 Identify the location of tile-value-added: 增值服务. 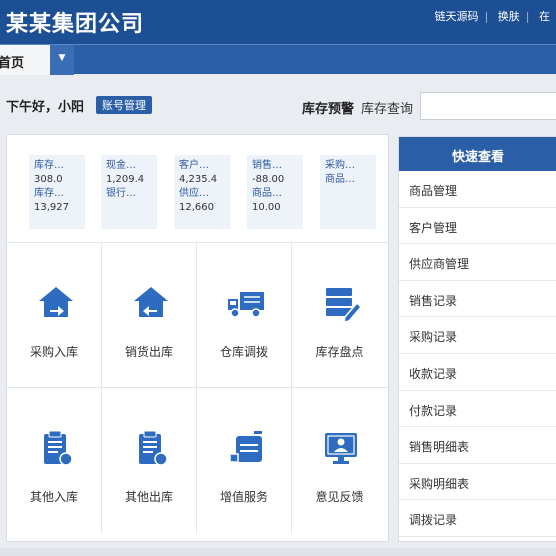
(244, 460).